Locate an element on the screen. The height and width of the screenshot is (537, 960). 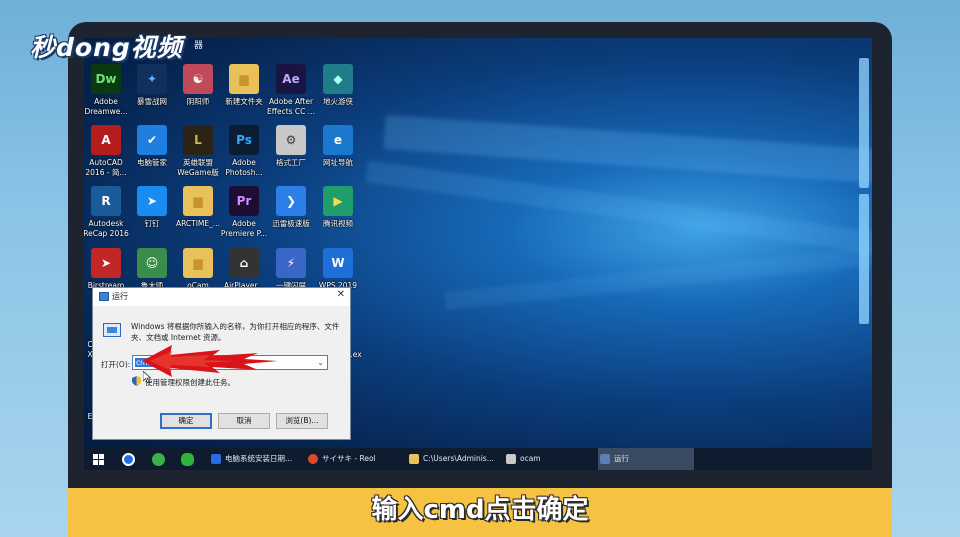
desktop-icon: W WPS 2019 is located at coordinates (338, 269).